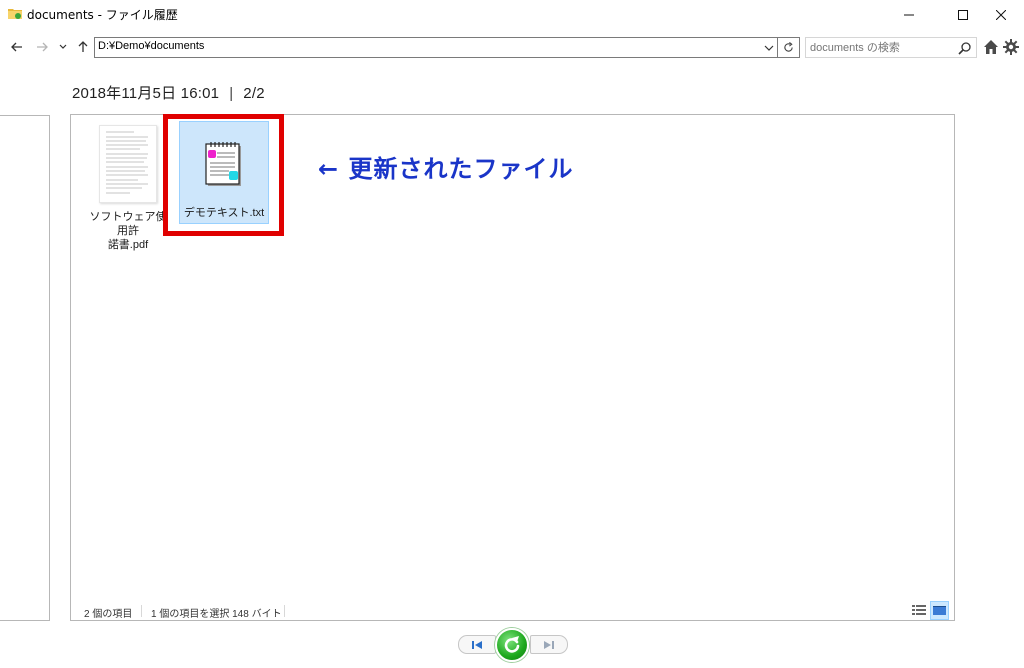  I want to click on search-input, so click(881, 47).